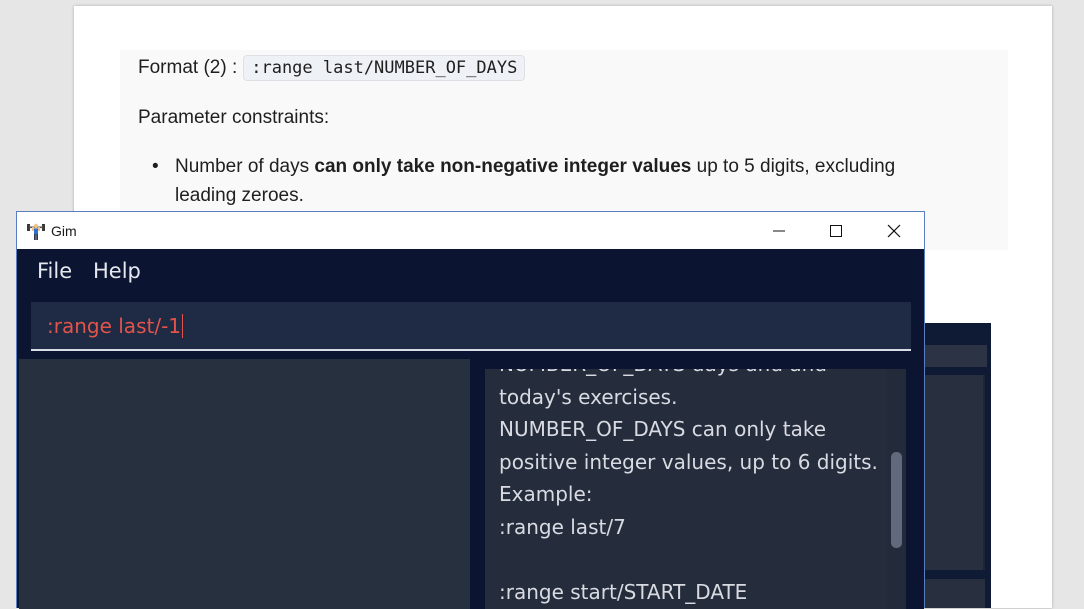 The height and width of the screenshot is (609, 1084). What do you see at coordinates (64, 231) in the screenshot?
I see `window-title: Gim` at bounding box center [64, 231].